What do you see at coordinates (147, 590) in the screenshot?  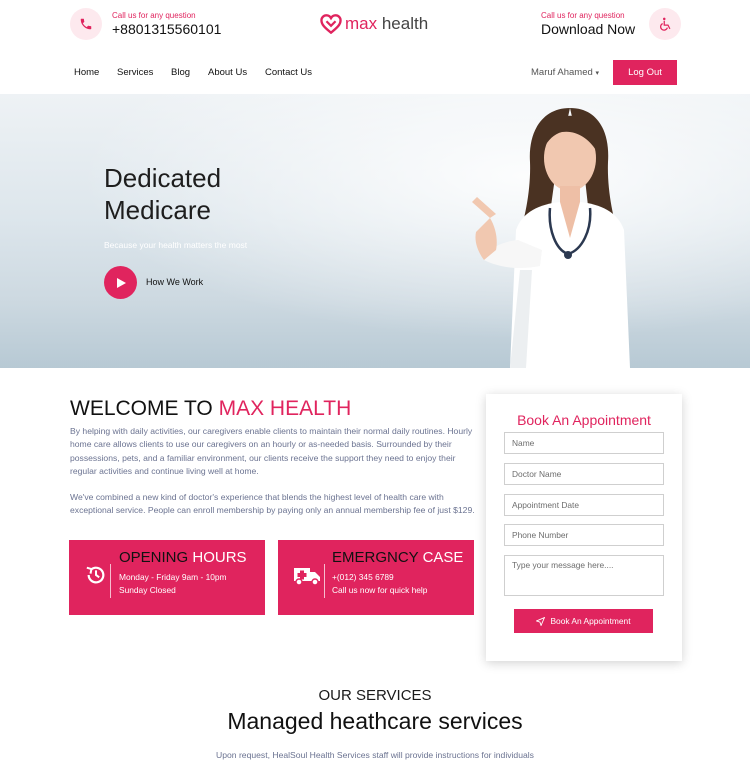 I see `opening-hours-sunday: Sunday Closed` at bounding box center [147, 590].